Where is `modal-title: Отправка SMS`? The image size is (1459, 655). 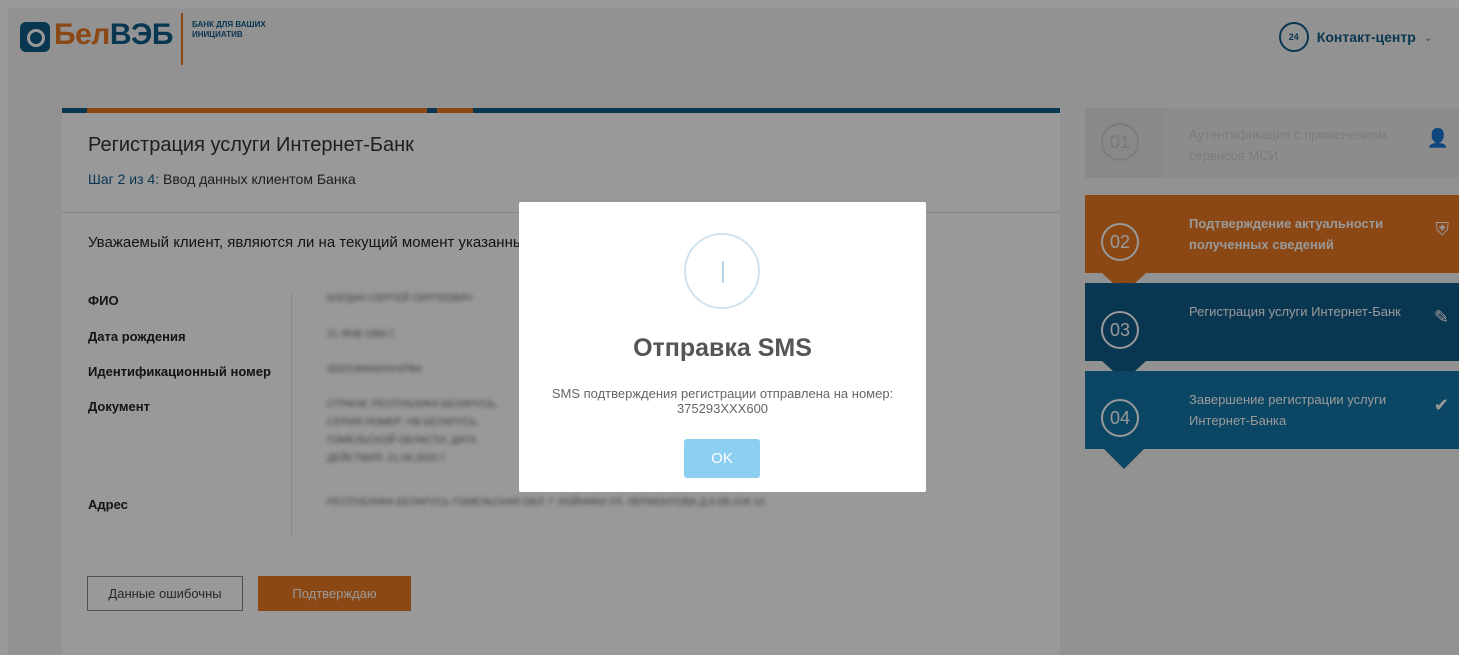
modal-title: Отправка SMS is located at coordinates (722, 348).